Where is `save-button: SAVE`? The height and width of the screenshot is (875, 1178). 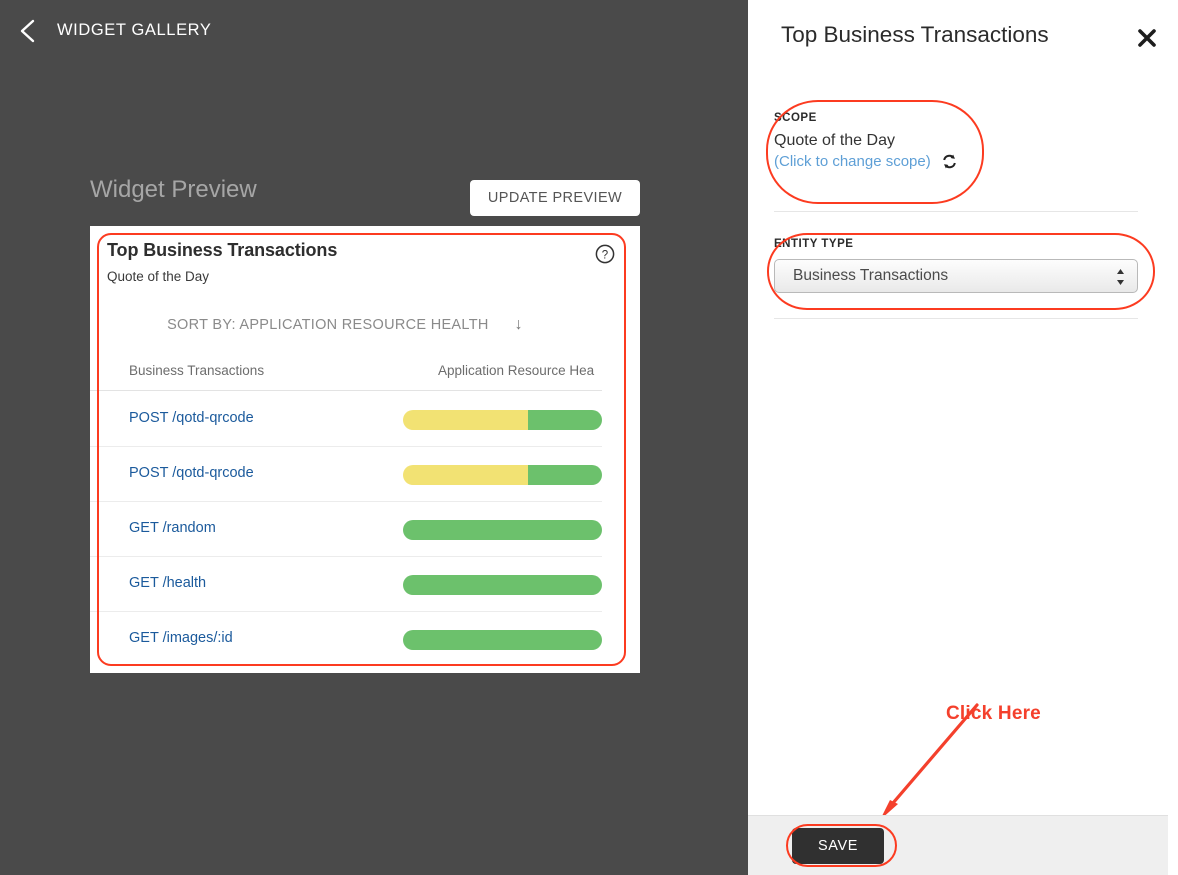
save-button: SAVE is located at coordinates (838, 846).